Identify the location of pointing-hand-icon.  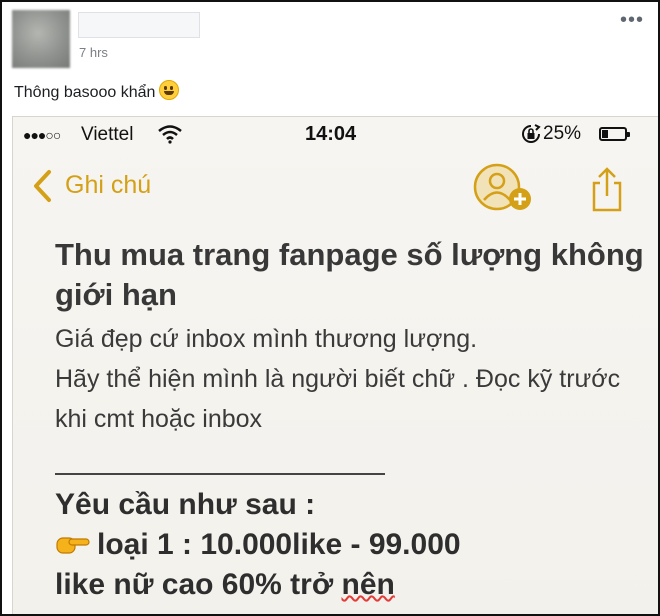
(73, 545).